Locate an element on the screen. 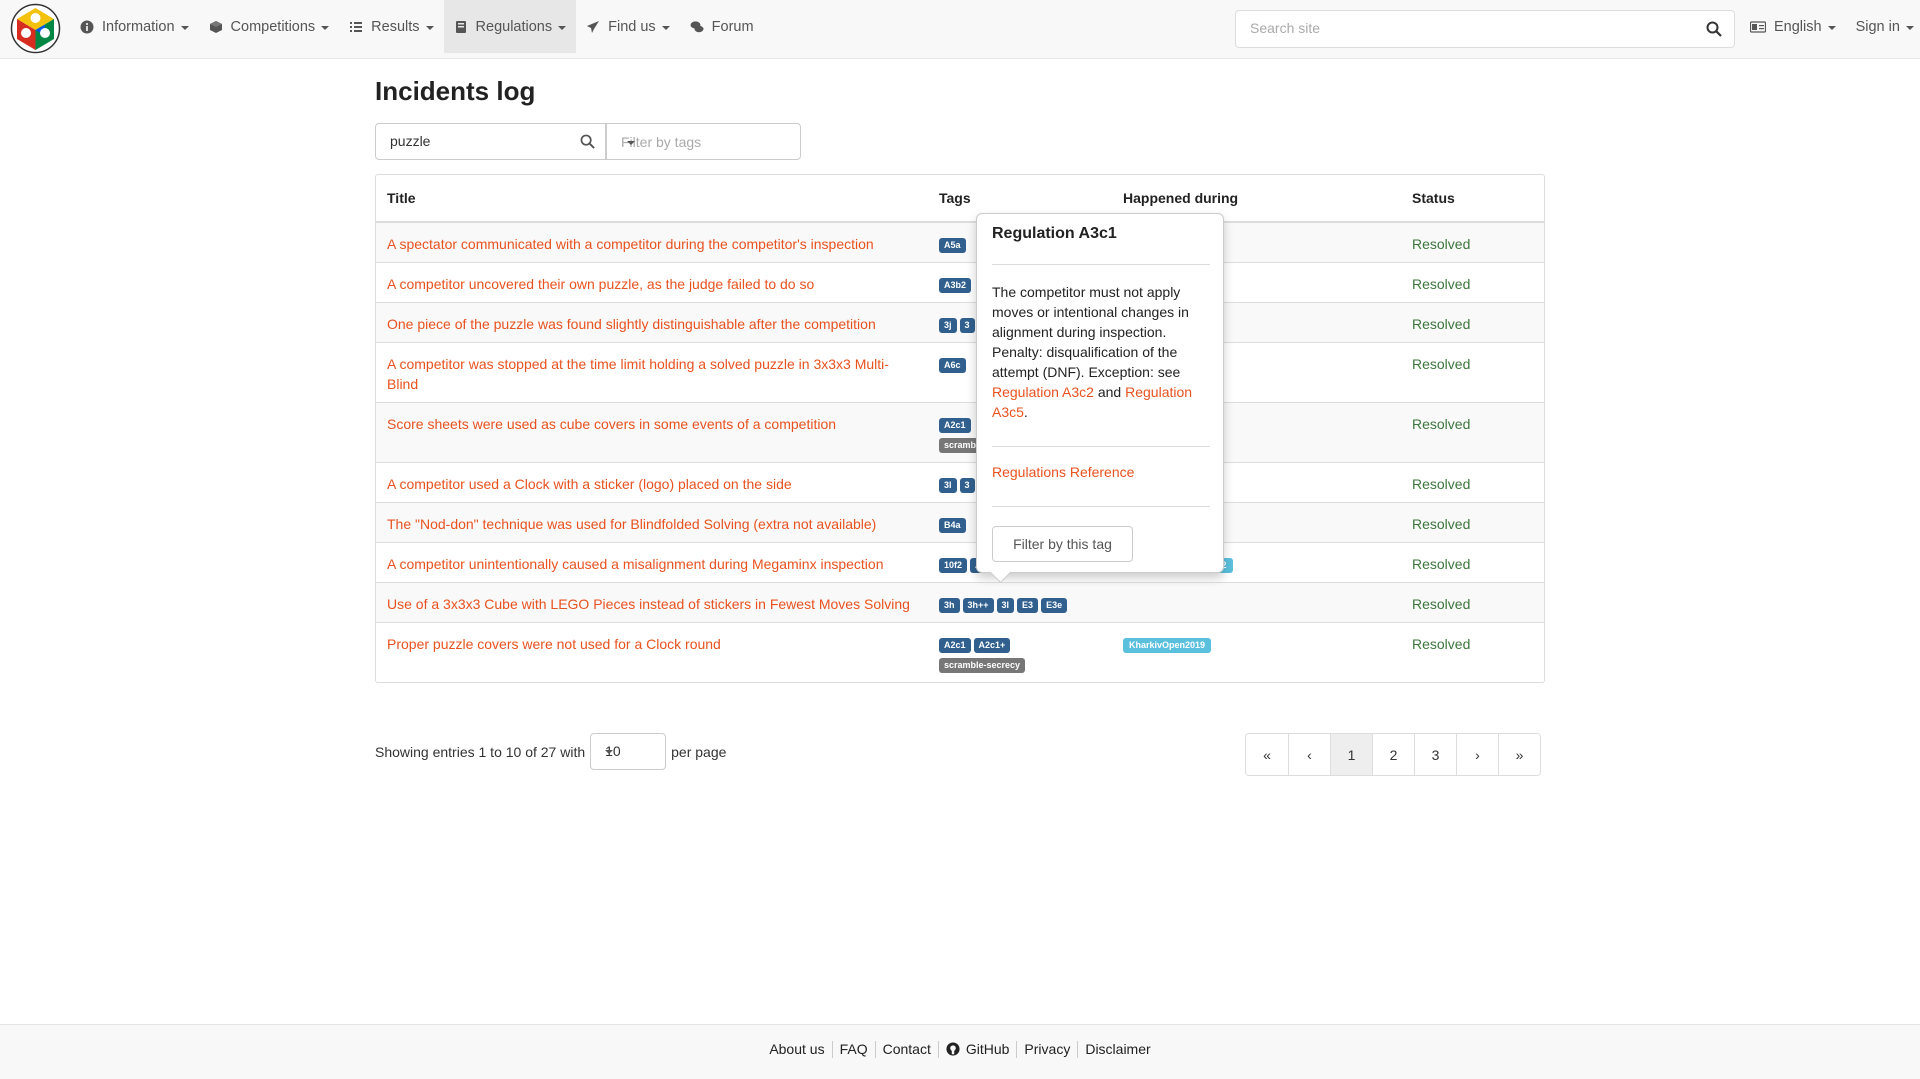 The image size is (1920, 1079). footer-github-label: GitHub is located at coordinates (987, 1049).